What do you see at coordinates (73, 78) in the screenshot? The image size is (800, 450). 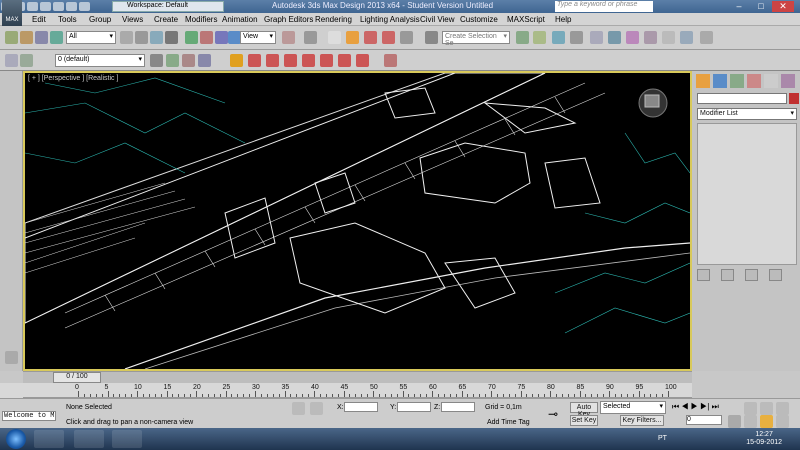 I see `viewport-label: [ + ] [Perspective ] [Realistic ]` at bounding box center [73, 78].